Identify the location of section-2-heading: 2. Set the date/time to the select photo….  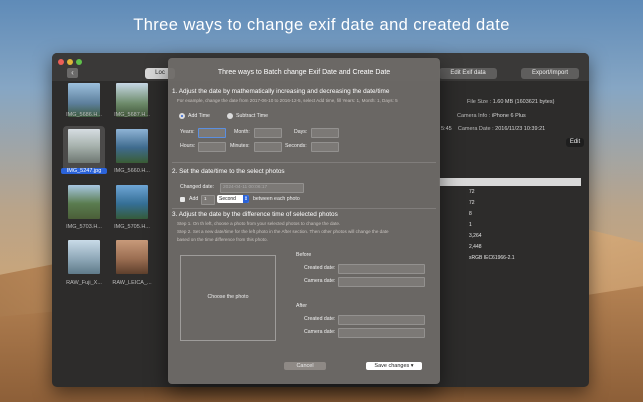
(228, 171).